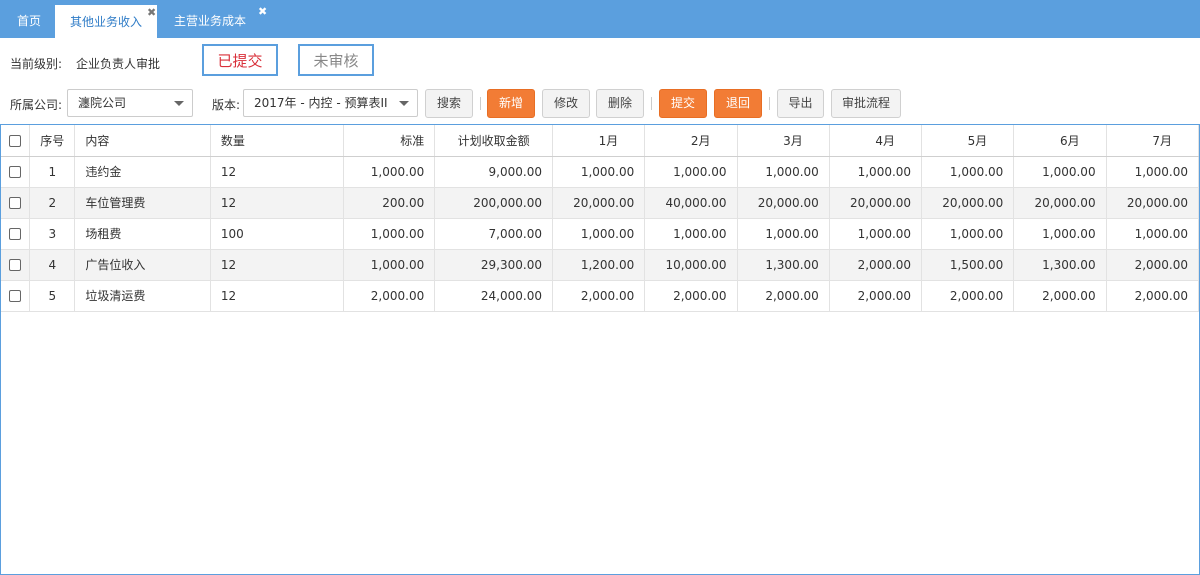 This screenshot has height=575, width=1200. What do you see at coordinates (321, 103) in the screenshot?
I see `version-select-value: 2017年 - 内控 - 预算表II` at bounding box center [321, 103].